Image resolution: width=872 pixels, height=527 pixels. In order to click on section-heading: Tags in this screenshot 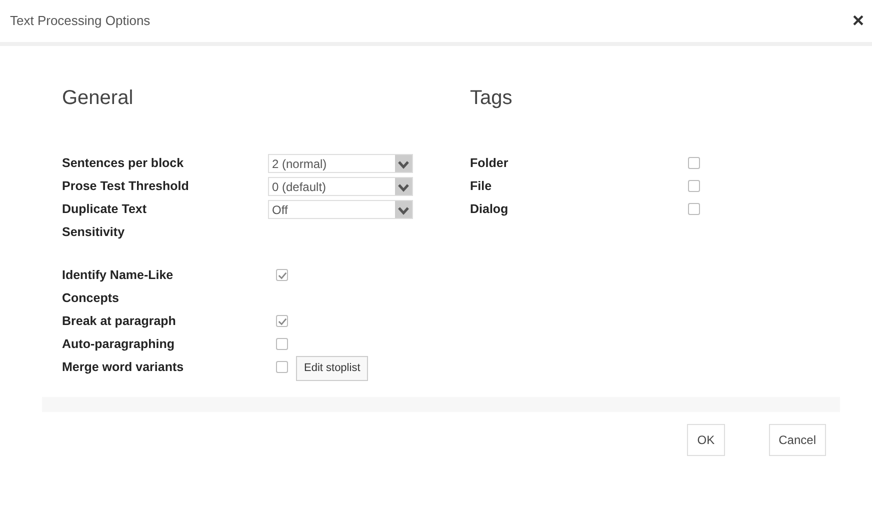, I will do `click(492, 98)`.